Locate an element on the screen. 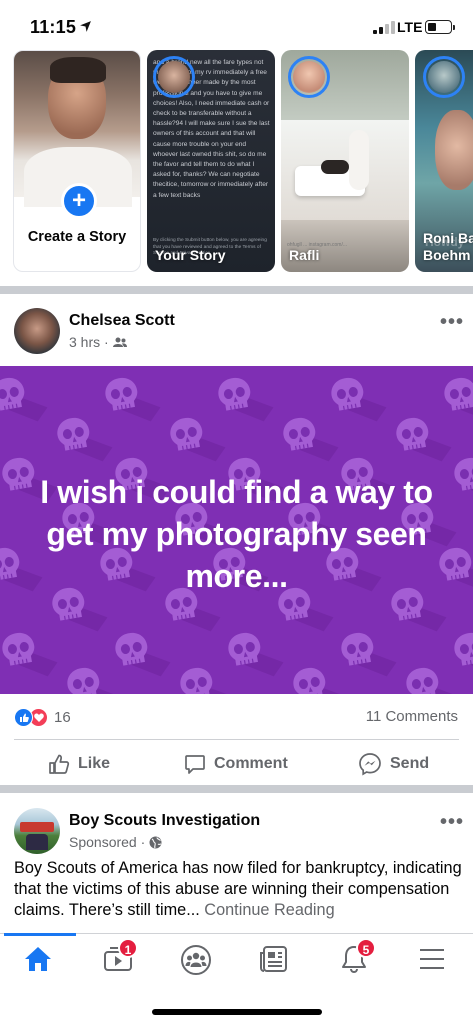 The image size is (473, 1024). home-icon is located at coordinates (38, 959).